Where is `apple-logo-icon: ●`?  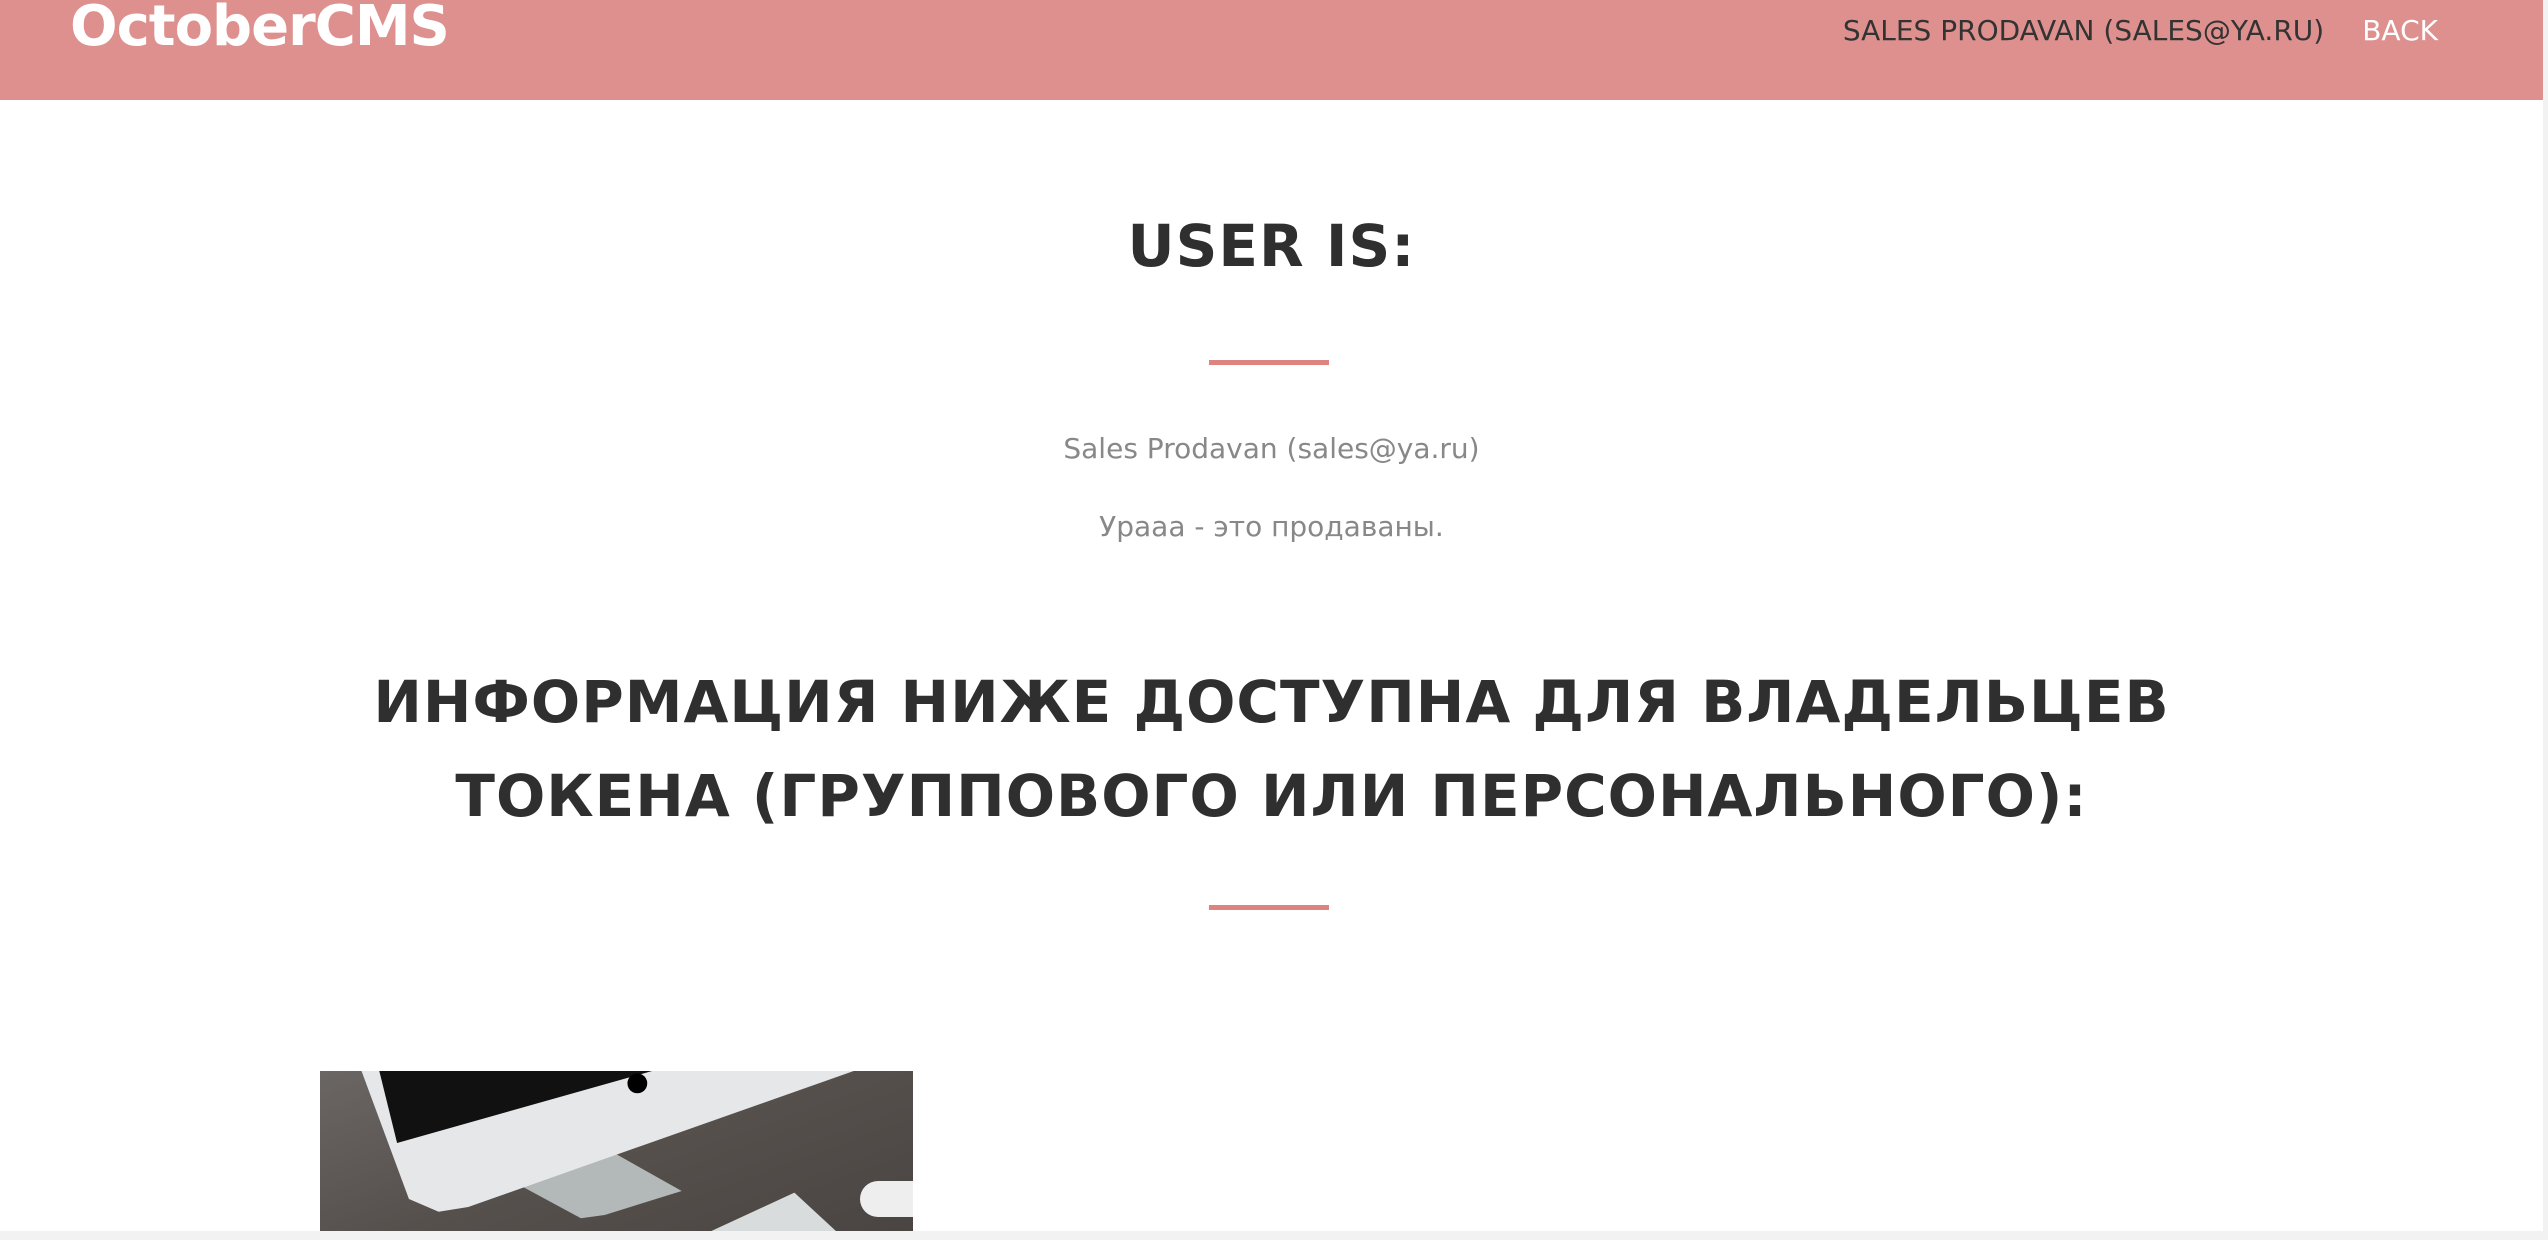
apple-logo-icon: ● is located at coordinates (637, 1084).